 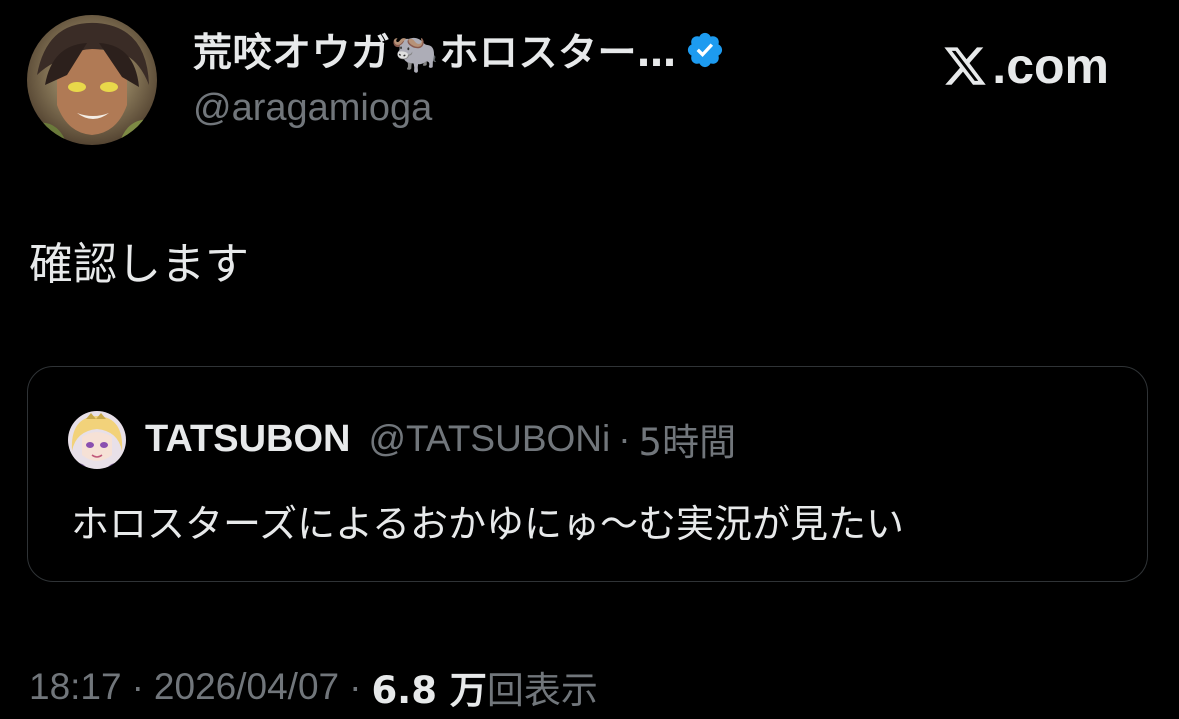 I want to click on author-handle: @aragamioga, so click(x=312, y=108).